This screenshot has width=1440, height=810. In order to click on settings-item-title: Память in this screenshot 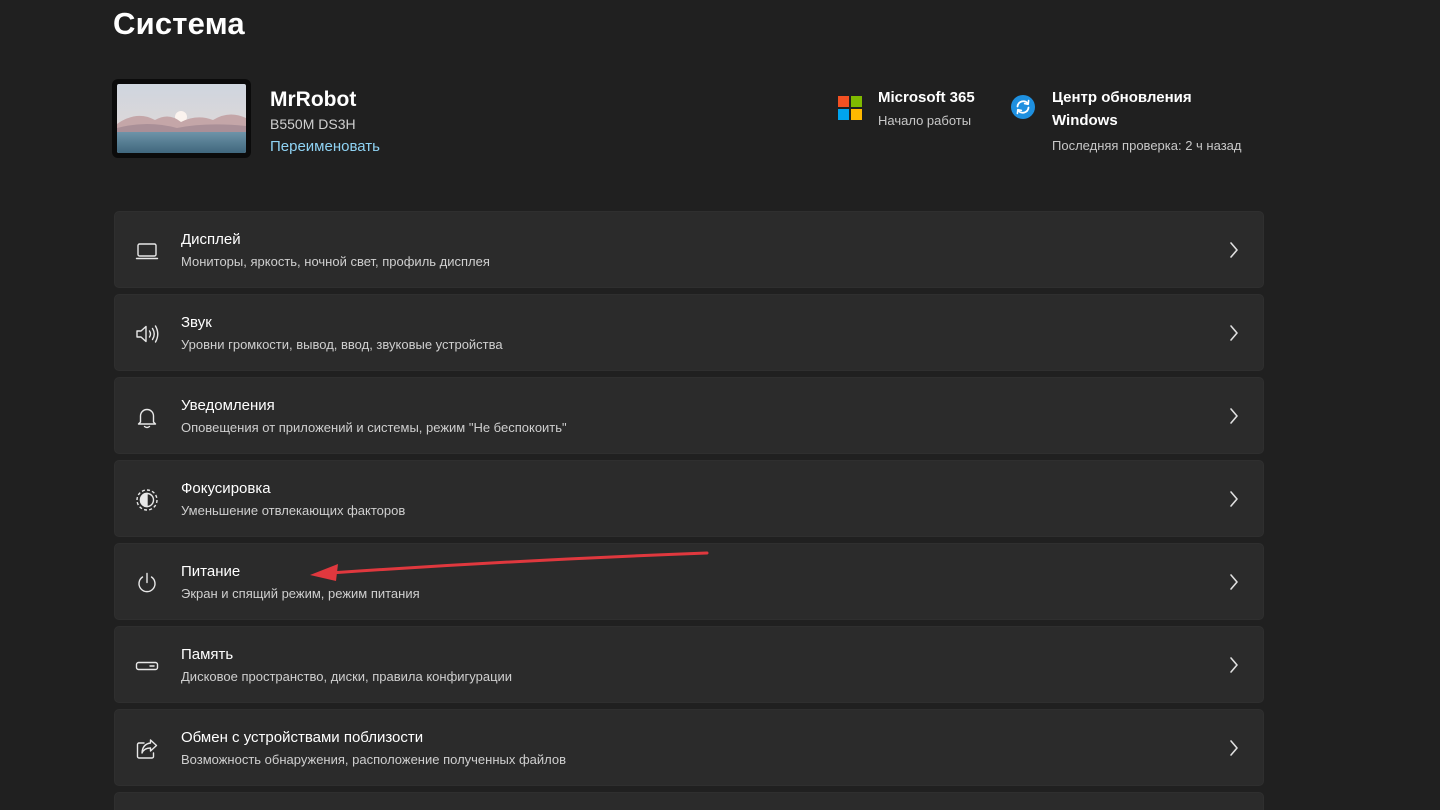, I will do `click(207, 654)`.